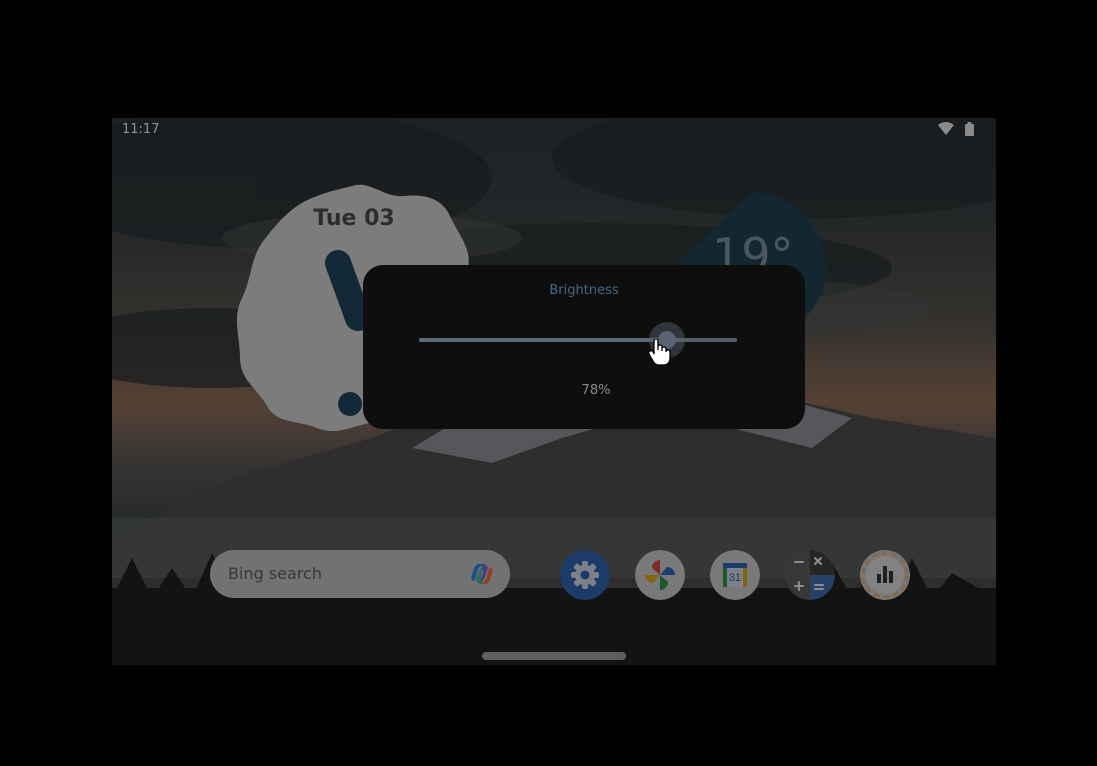  I want to click on brightness-slider-track, so click(578, 340).